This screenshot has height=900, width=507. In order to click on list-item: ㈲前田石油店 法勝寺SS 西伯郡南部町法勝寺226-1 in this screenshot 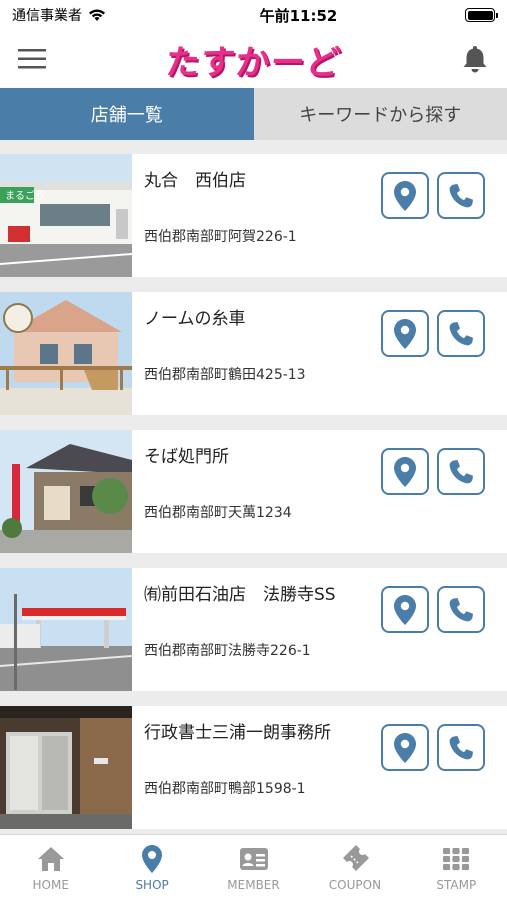, I will do `click(253, 629)`.